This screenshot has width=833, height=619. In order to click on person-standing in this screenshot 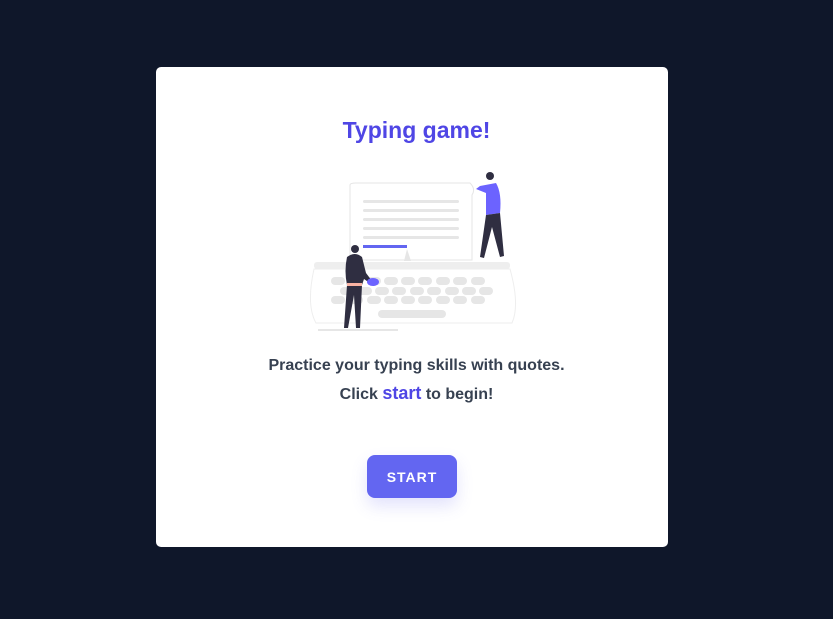, I will do `click(490, 215)`.